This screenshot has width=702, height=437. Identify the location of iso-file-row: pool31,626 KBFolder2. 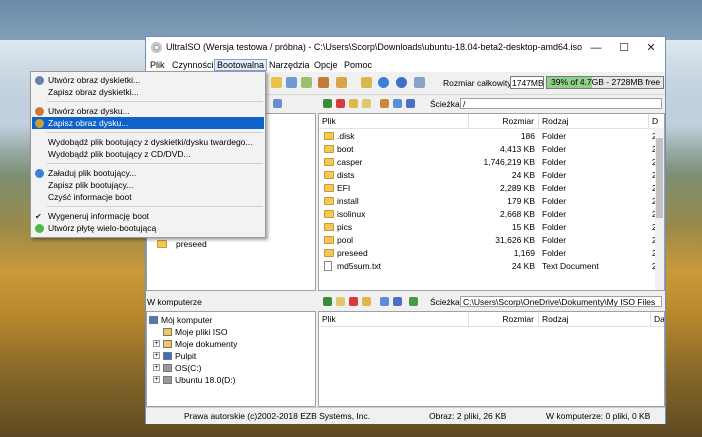
(488, 240).